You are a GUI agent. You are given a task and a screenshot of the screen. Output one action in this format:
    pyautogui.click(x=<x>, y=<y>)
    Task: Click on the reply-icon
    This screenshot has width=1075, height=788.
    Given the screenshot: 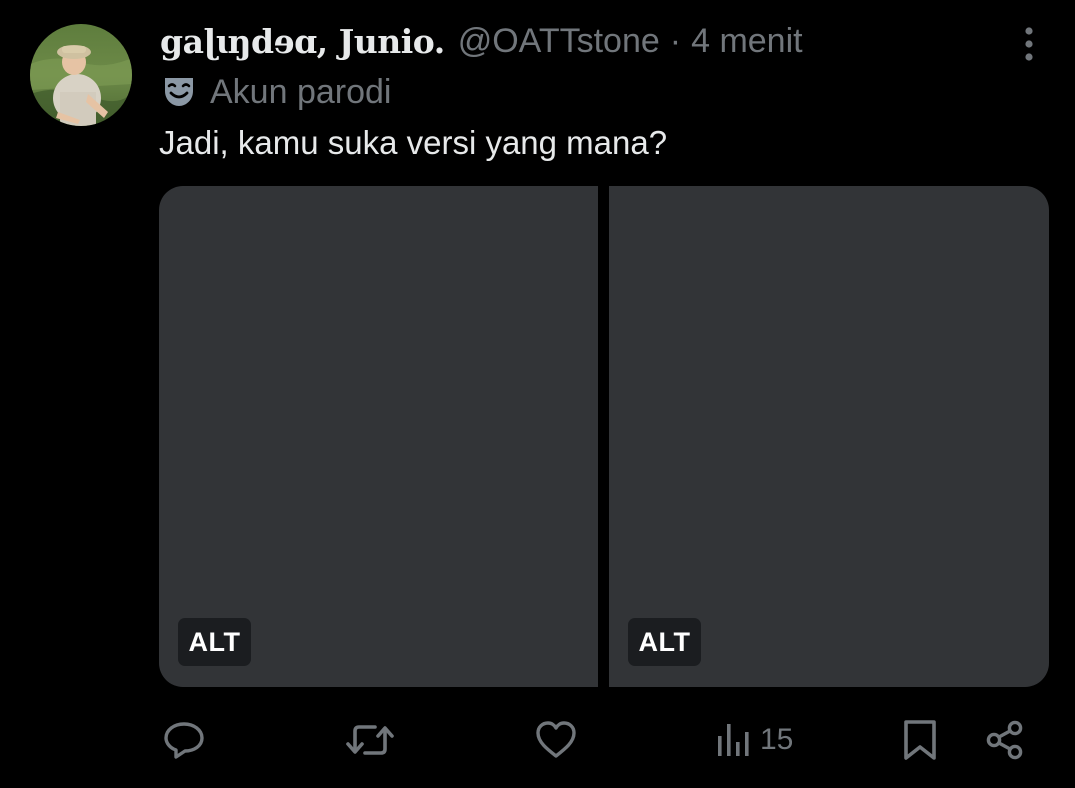 What is the action you would take?
    pyautogui.click(x=184, y=740)
    